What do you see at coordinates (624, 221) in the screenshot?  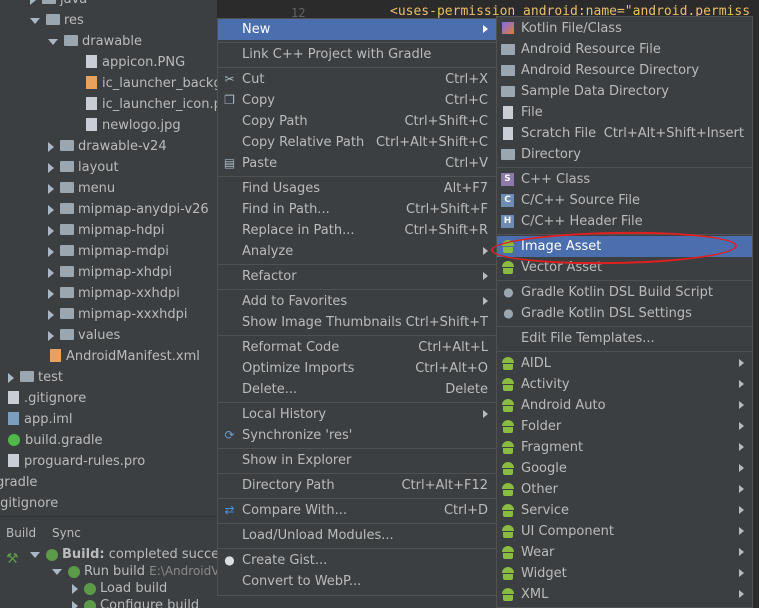 I see `menu-item-c-c-header-file: H C/C++ Header File` at bounding box center [624, 221].